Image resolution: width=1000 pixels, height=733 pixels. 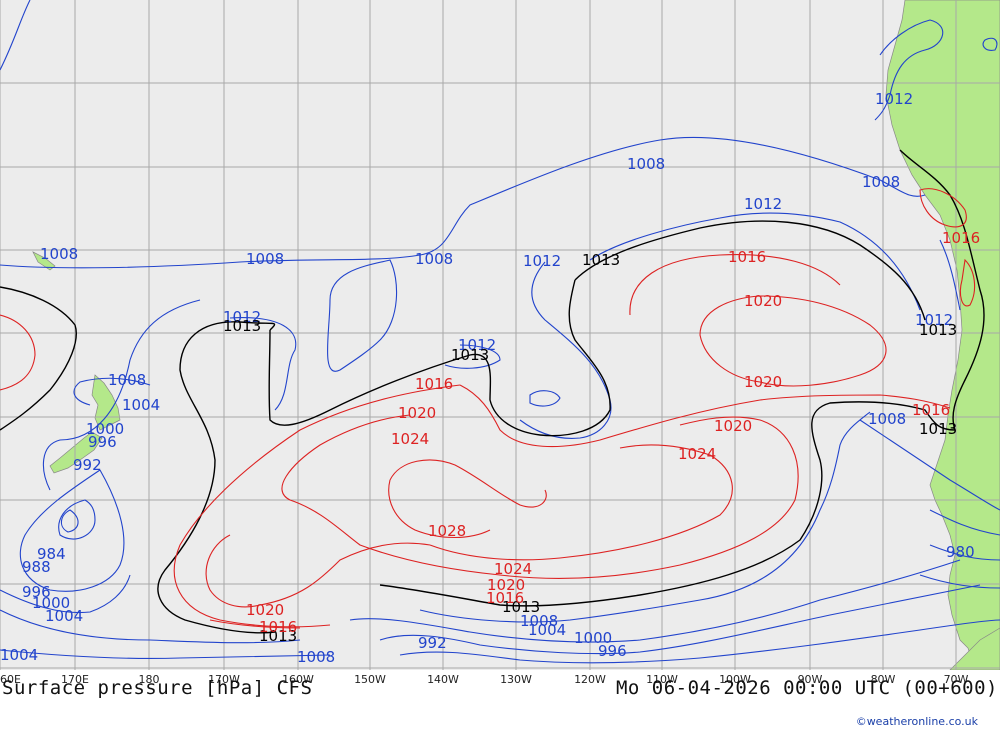 I want to click on isobar-label: 980, so click(x=960, y=552).